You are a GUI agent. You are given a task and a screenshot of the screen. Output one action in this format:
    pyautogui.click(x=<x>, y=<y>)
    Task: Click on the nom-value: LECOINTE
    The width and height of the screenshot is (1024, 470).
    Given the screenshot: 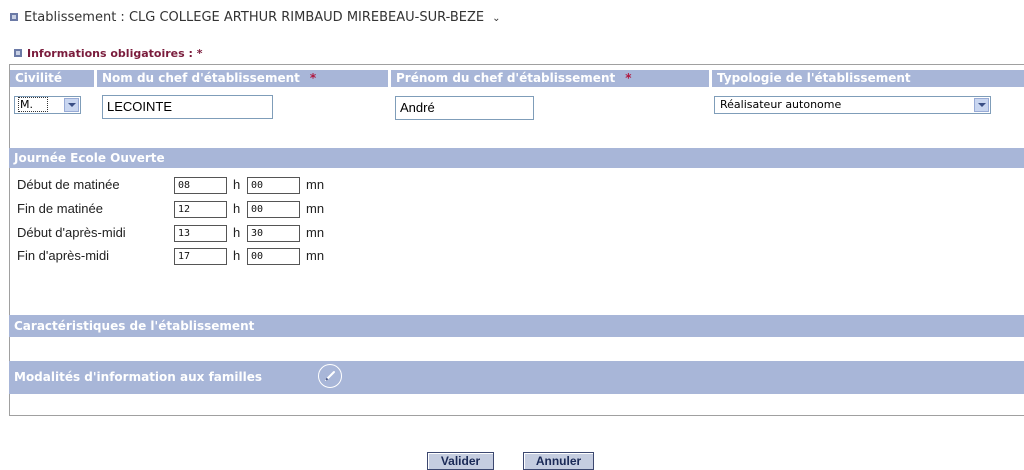 What is the action you would take?
    pyautogui.click(x=140, y=106)
    